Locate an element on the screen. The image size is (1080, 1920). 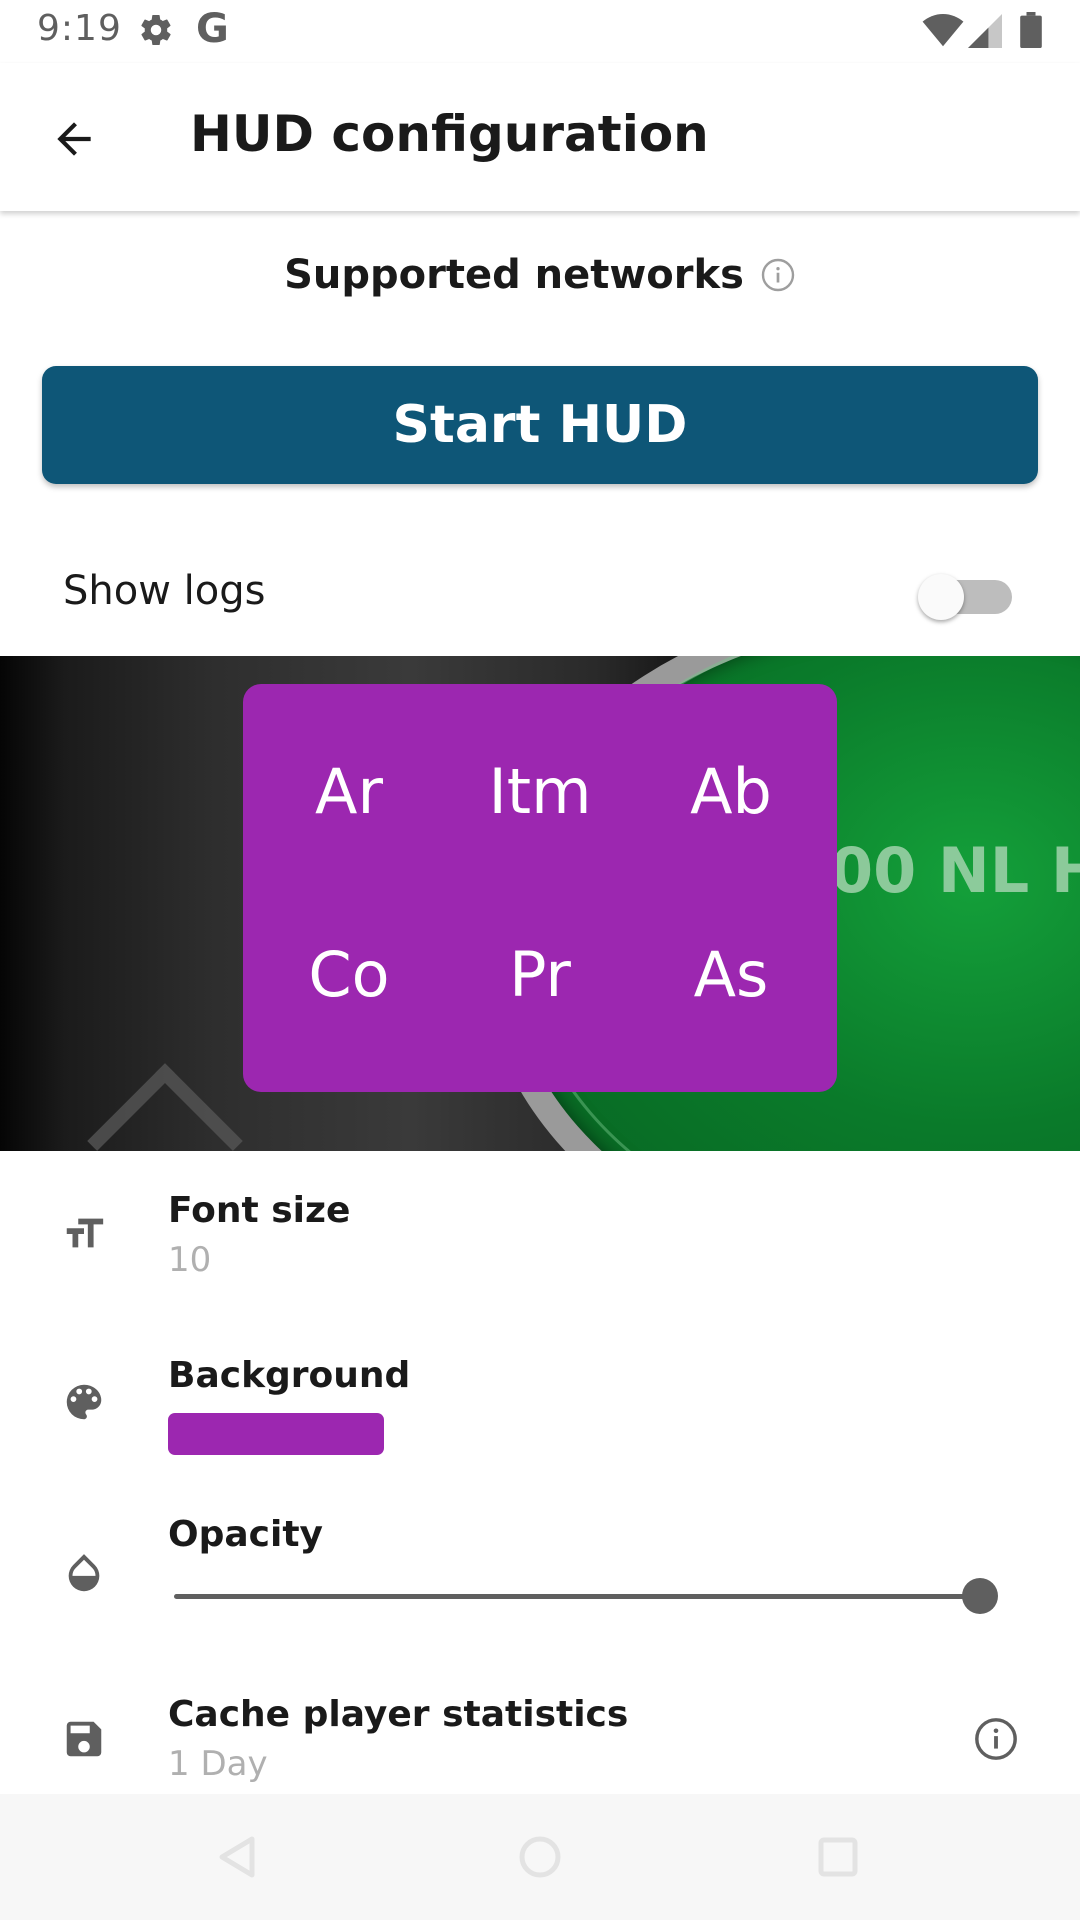
google-icon: G is located at coordinates (212, 29).